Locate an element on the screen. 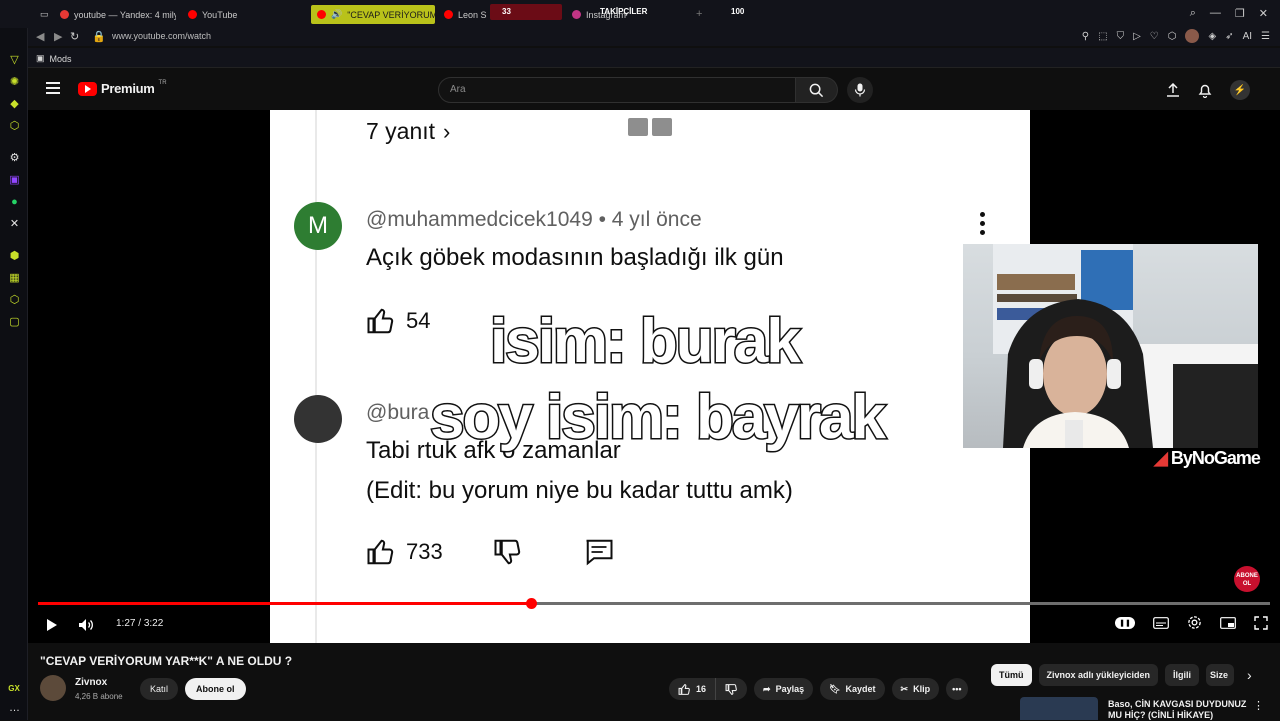 This screenshot has height=721, width=1280. join-button: Katıl is located at coordinates (159, 689).